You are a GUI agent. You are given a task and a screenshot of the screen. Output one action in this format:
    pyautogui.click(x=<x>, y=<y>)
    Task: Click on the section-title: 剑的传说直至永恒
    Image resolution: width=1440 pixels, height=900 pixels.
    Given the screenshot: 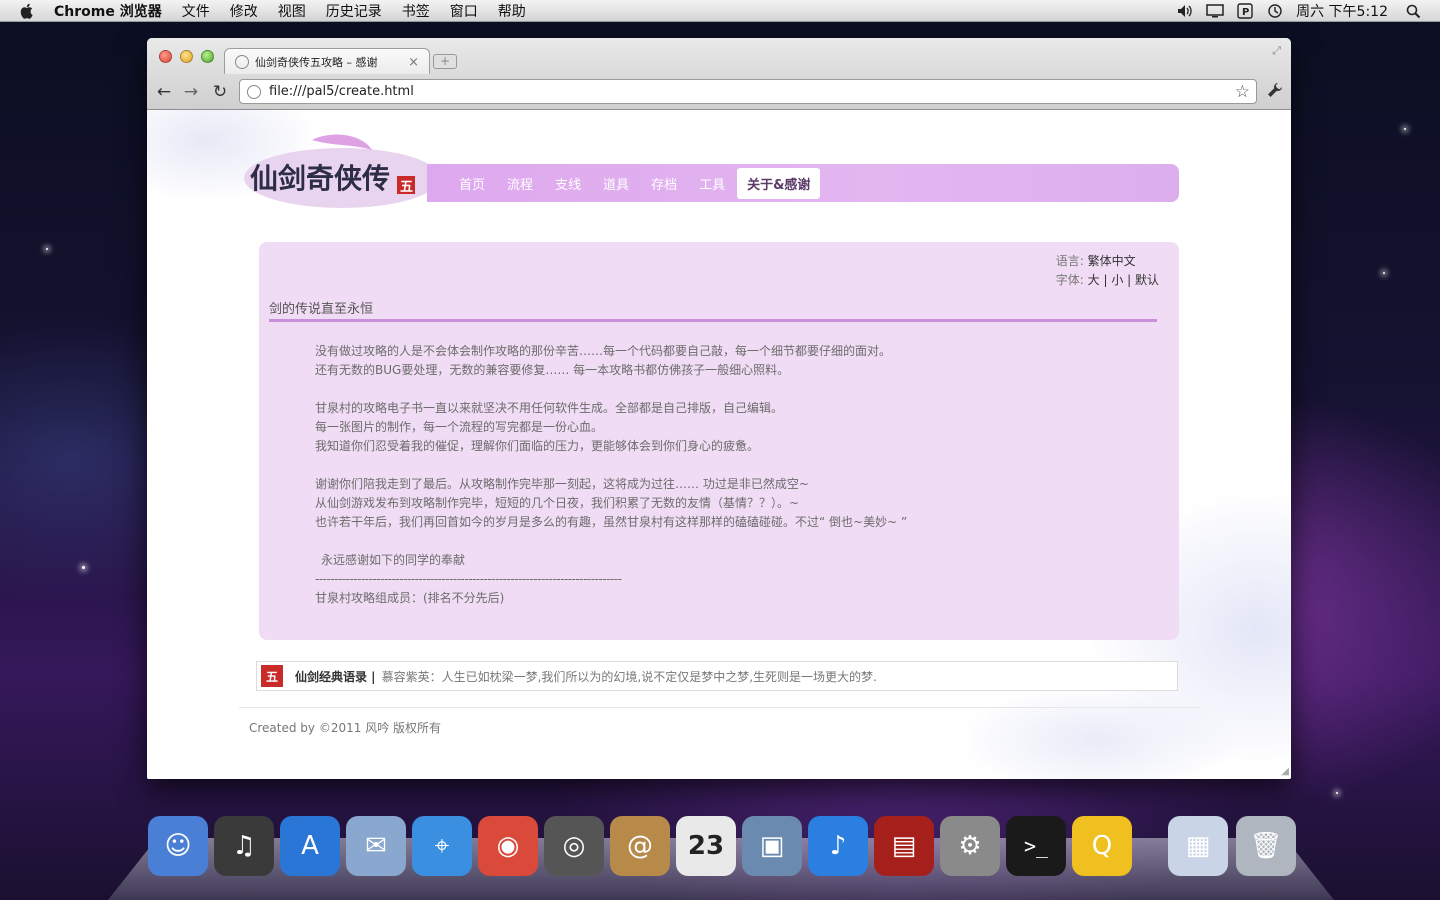 What is the action you would take?
    pyautogui.click(x=321, y=309)
    